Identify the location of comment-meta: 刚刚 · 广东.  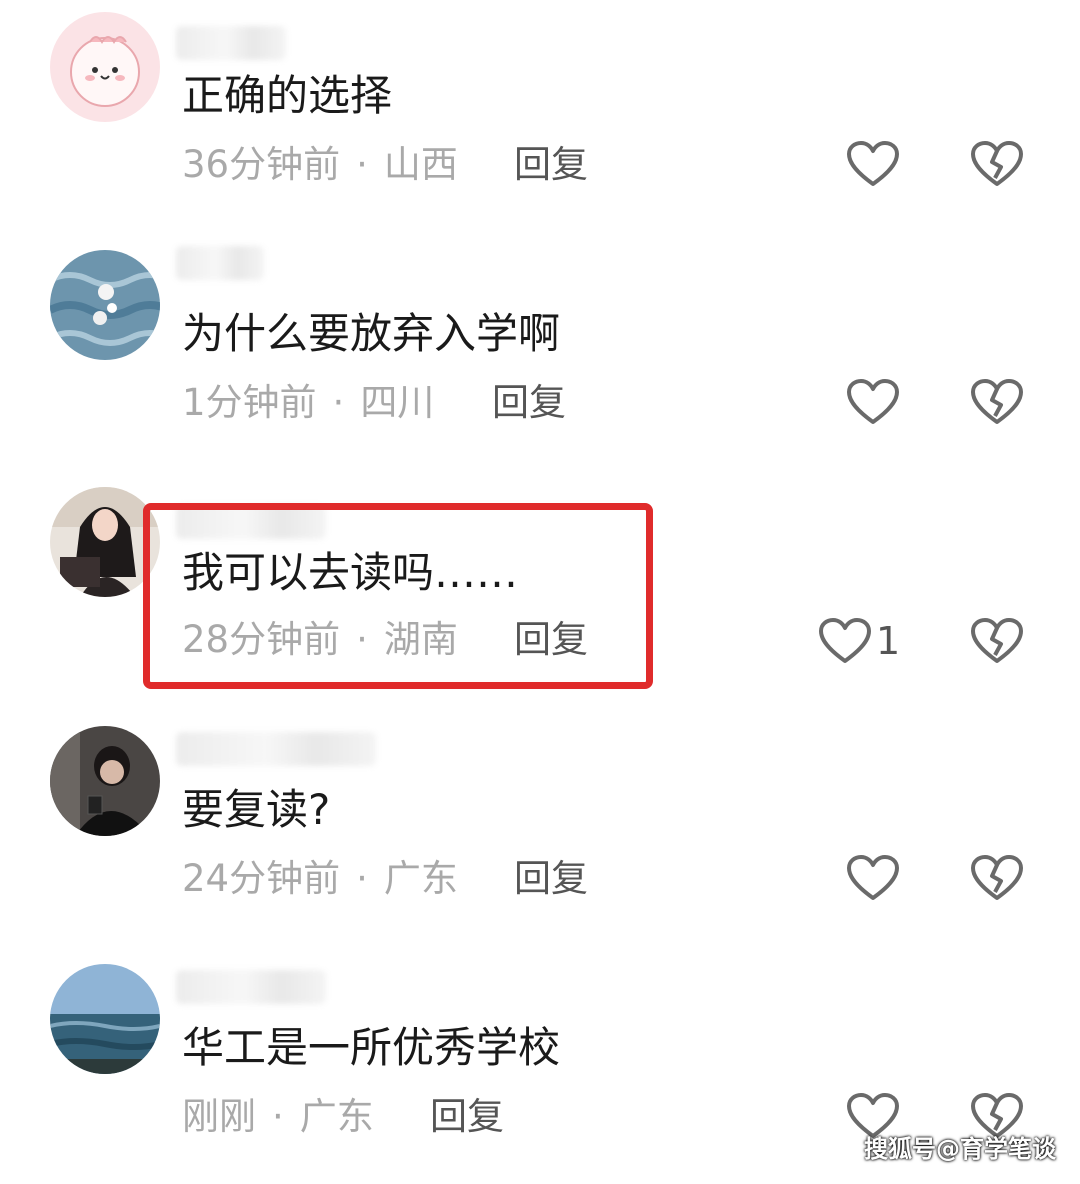
(278, 1117).